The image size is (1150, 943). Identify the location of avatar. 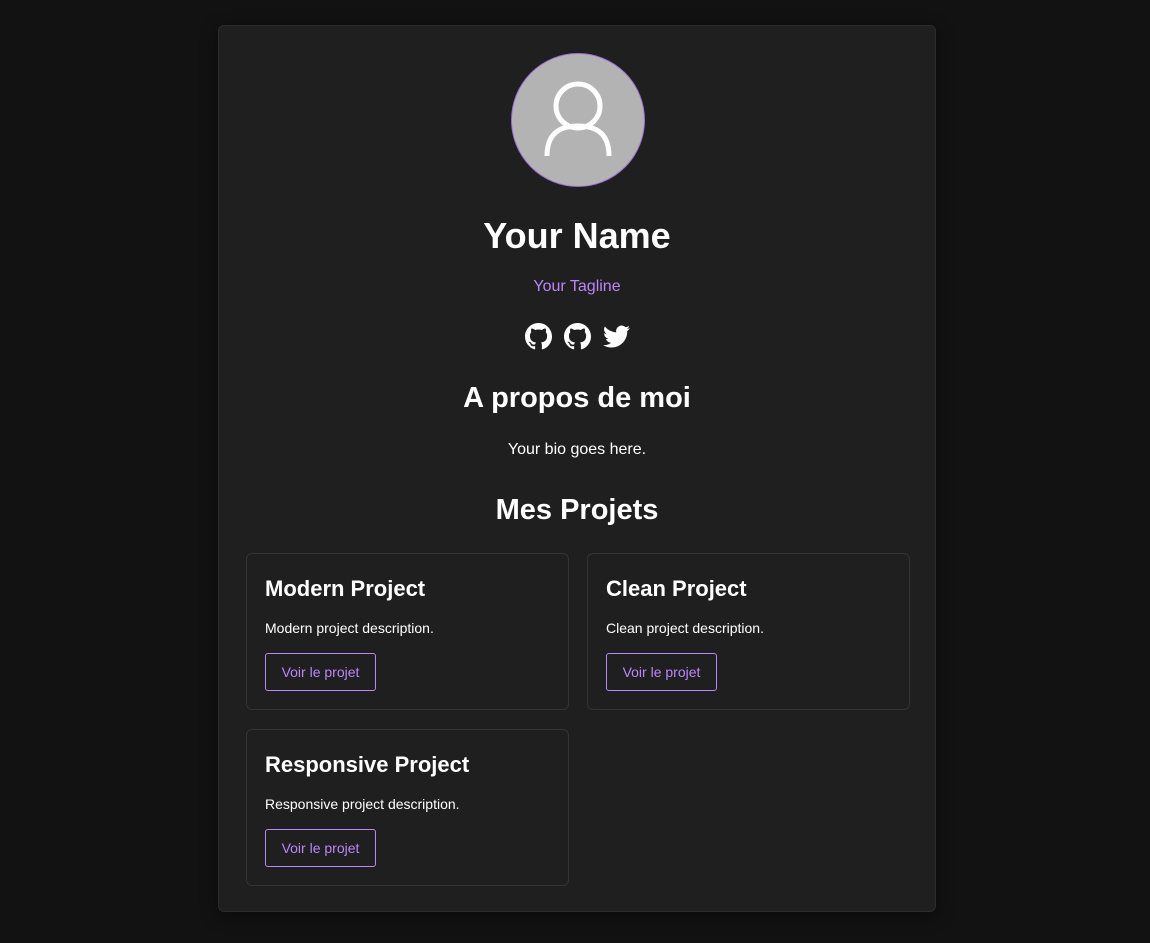
(578, 120).